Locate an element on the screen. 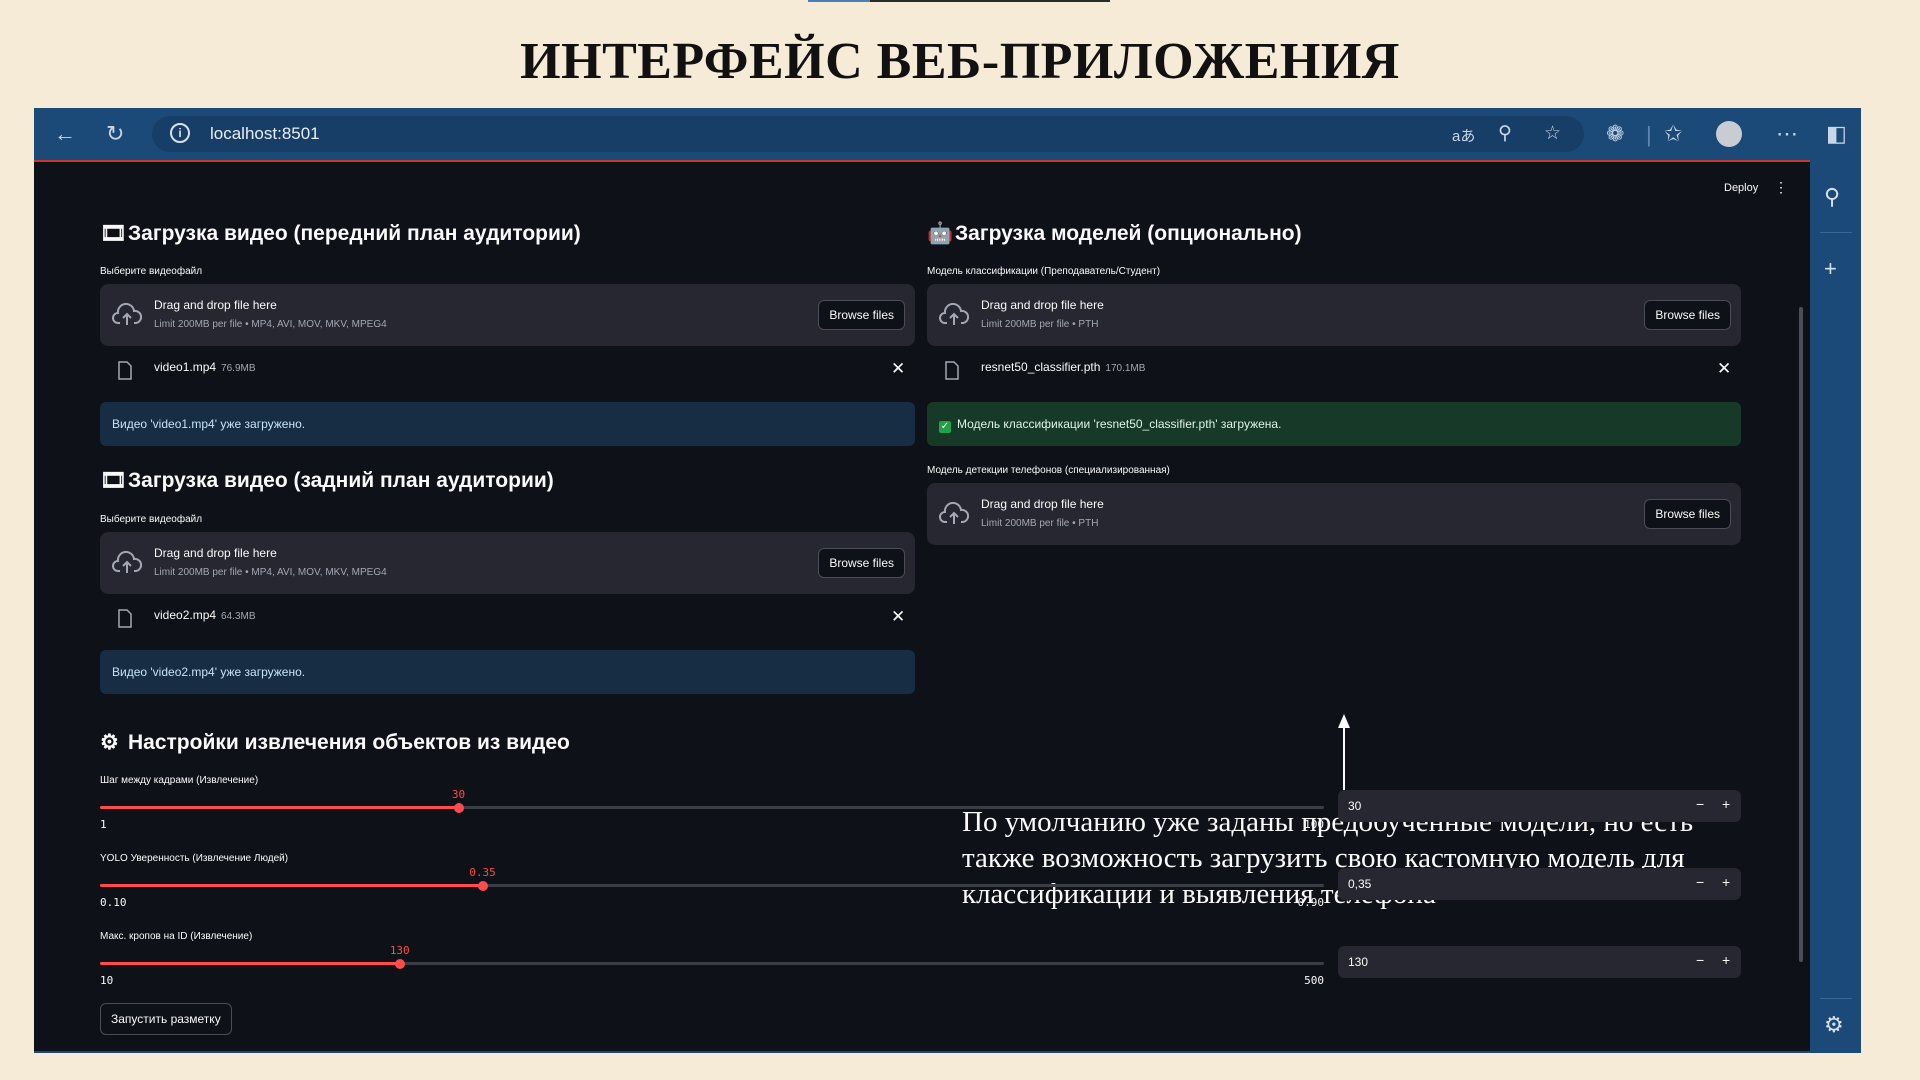  section-header-settings: ⚙ Настройки извлечения объектов из видео is located at coordinates (335, 742).